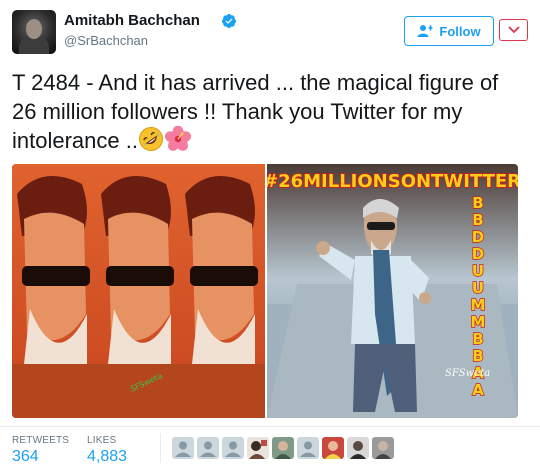 This screenshot has height=470, width=540. What do you see at coordinates (270, 31) in the screenshot?
I see `tweet-header: Amitabh Bachchan @SrBachchan Follow` at bounding box center [270, 31].